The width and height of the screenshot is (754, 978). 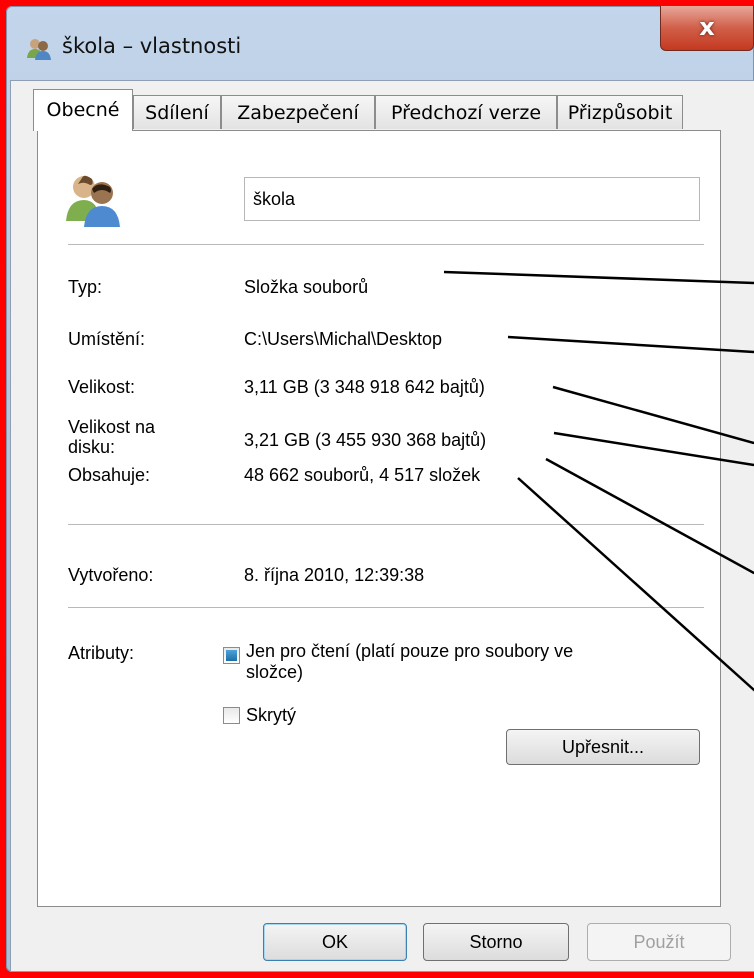 I want to click on window-title: škola – vlastnosti, so click(x=152, y=46).